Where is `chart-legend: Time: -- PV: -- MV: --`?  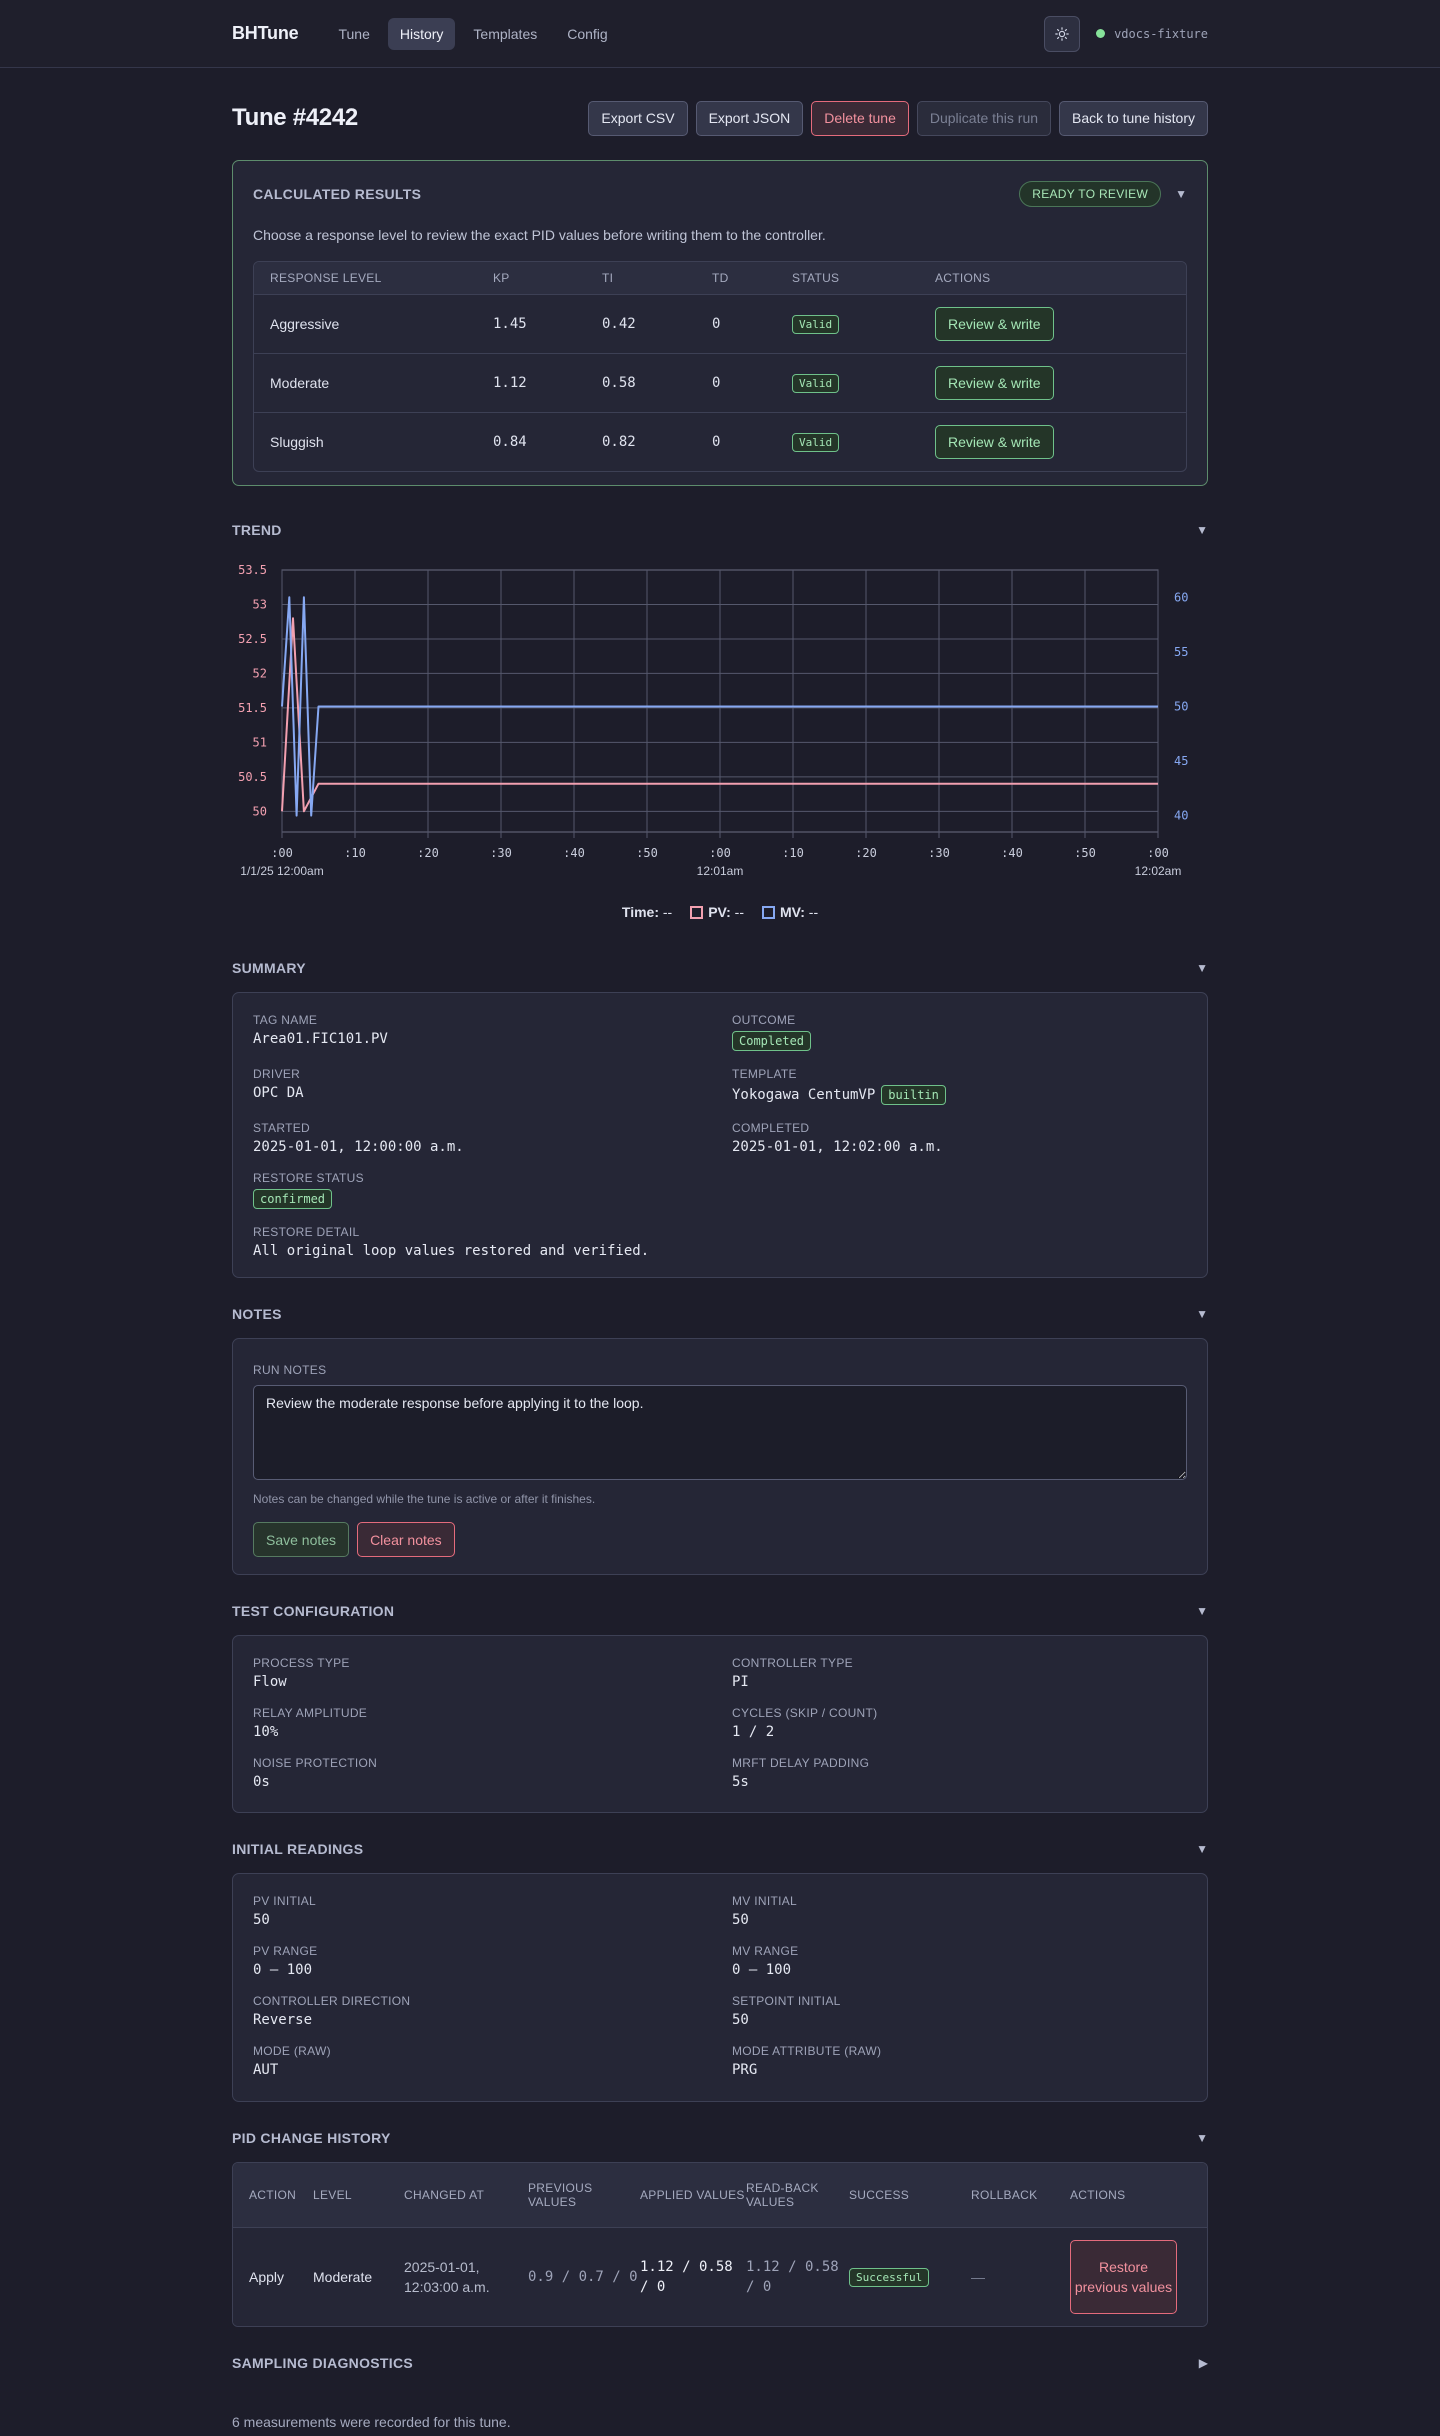
chart-legend: Time: -- PV: -- MV: -- is located at coordinates (720, 912).